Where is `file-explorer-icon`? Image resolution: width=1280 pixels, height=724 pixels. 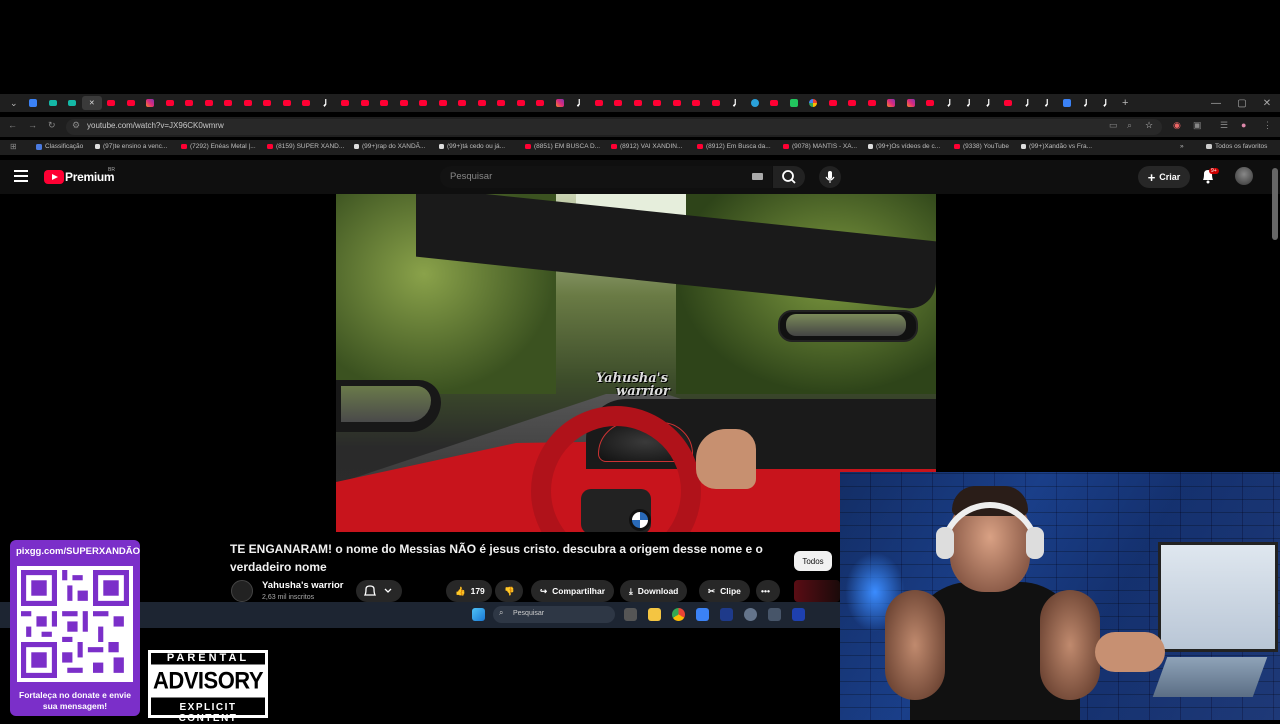 file-explorer-icon is located at coordinates (654, 614).